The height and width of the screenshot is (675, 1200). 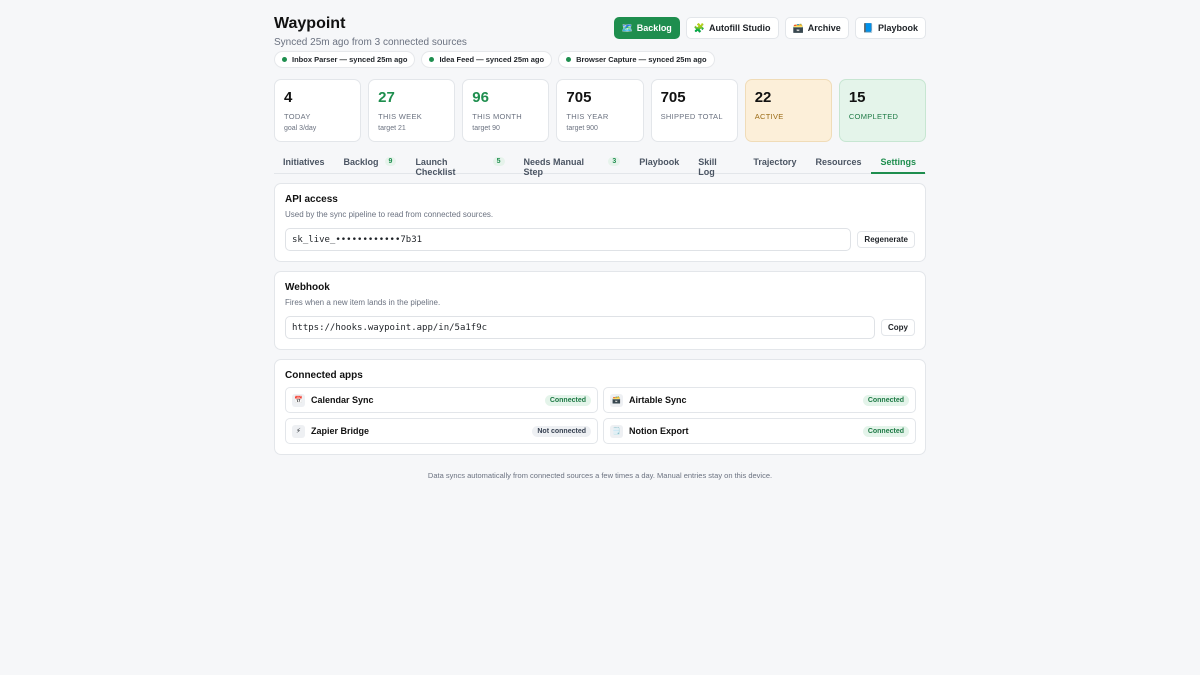 I want to click on stat-value: 22, so click(x=763, y=97).